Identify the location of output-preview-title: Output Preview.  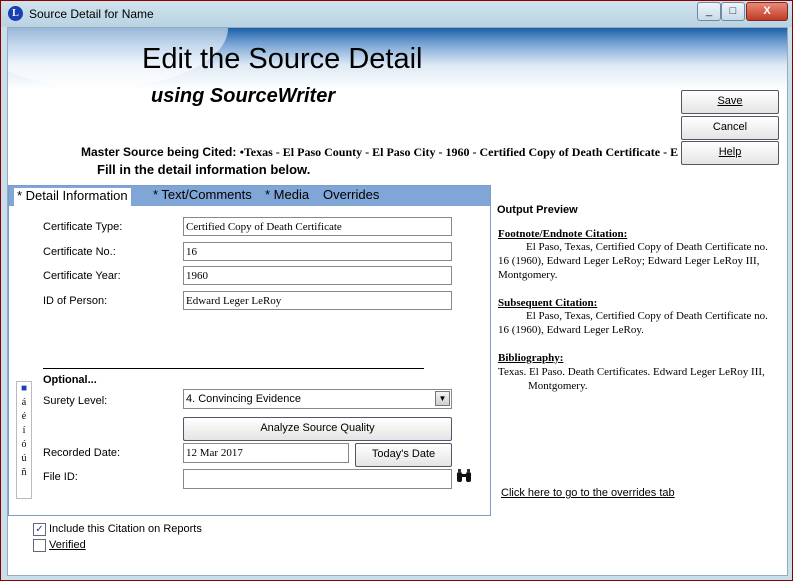
(537, 210).